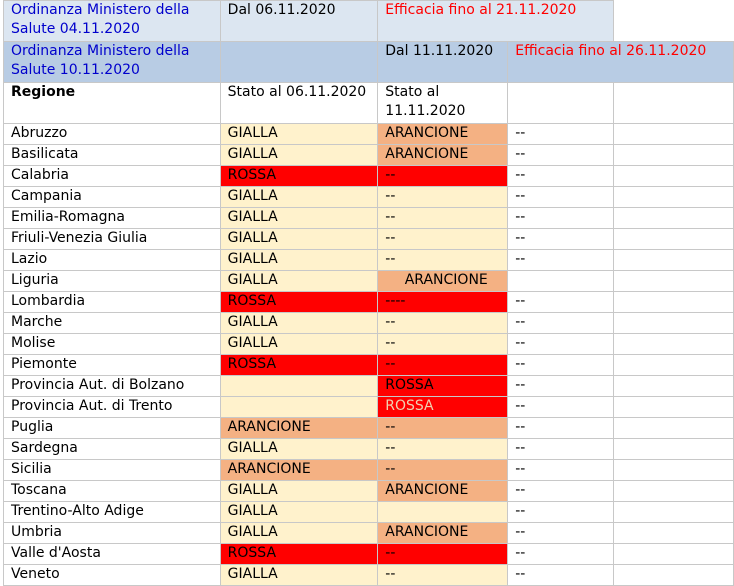  I want to click on region-name: Friuli-Venezia Giulia, so click(112, 239).